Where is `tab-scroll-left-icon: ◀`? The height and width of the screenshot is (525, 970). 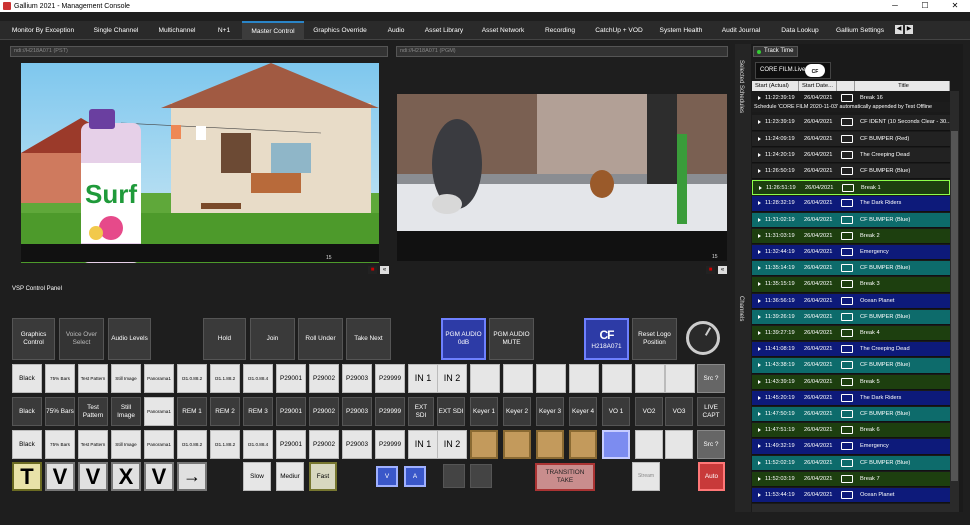
tab-scroll-left-icon: ◀ is located at coordinates (899, 29).